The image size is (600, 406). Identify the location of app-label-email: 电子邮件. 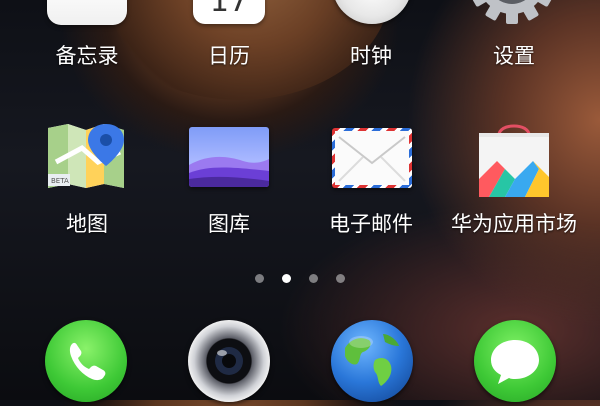
(371, 224).